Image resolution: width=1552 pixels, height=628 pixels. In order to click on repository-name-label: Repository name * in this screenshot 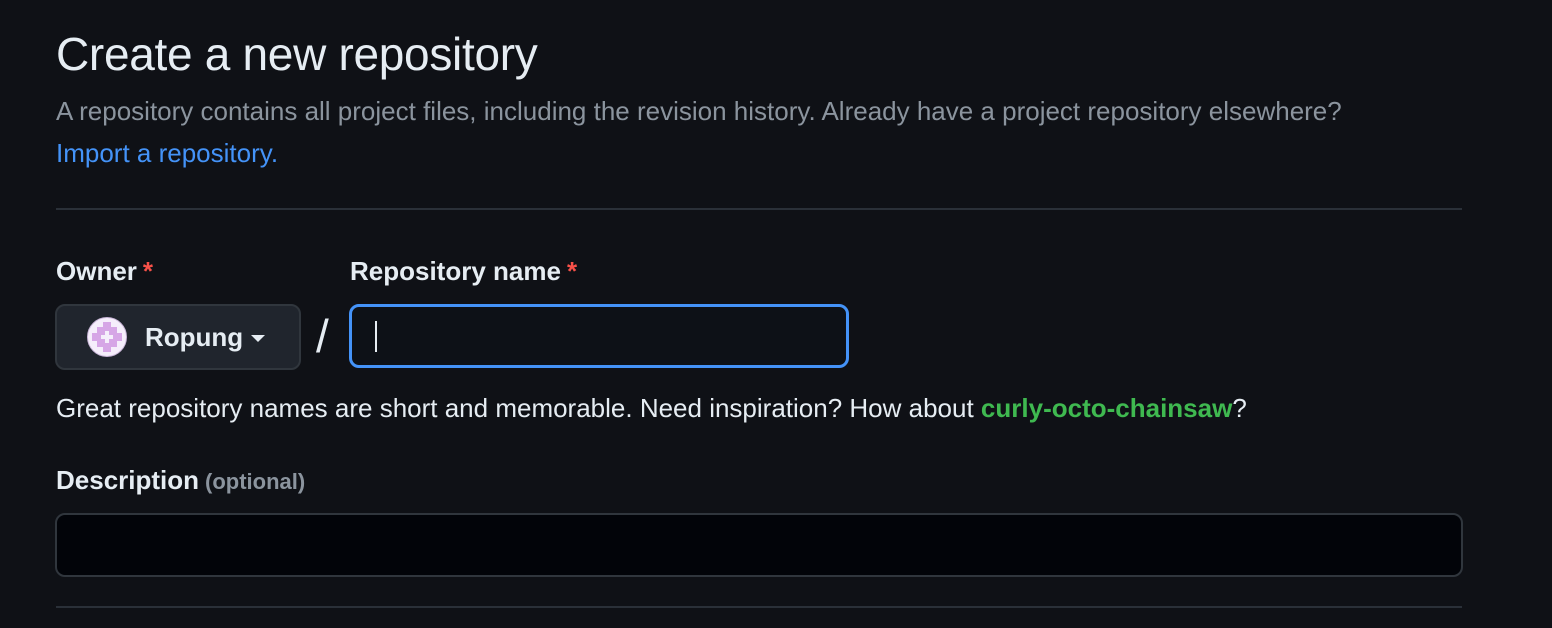, I will do `click(463, 271)`.